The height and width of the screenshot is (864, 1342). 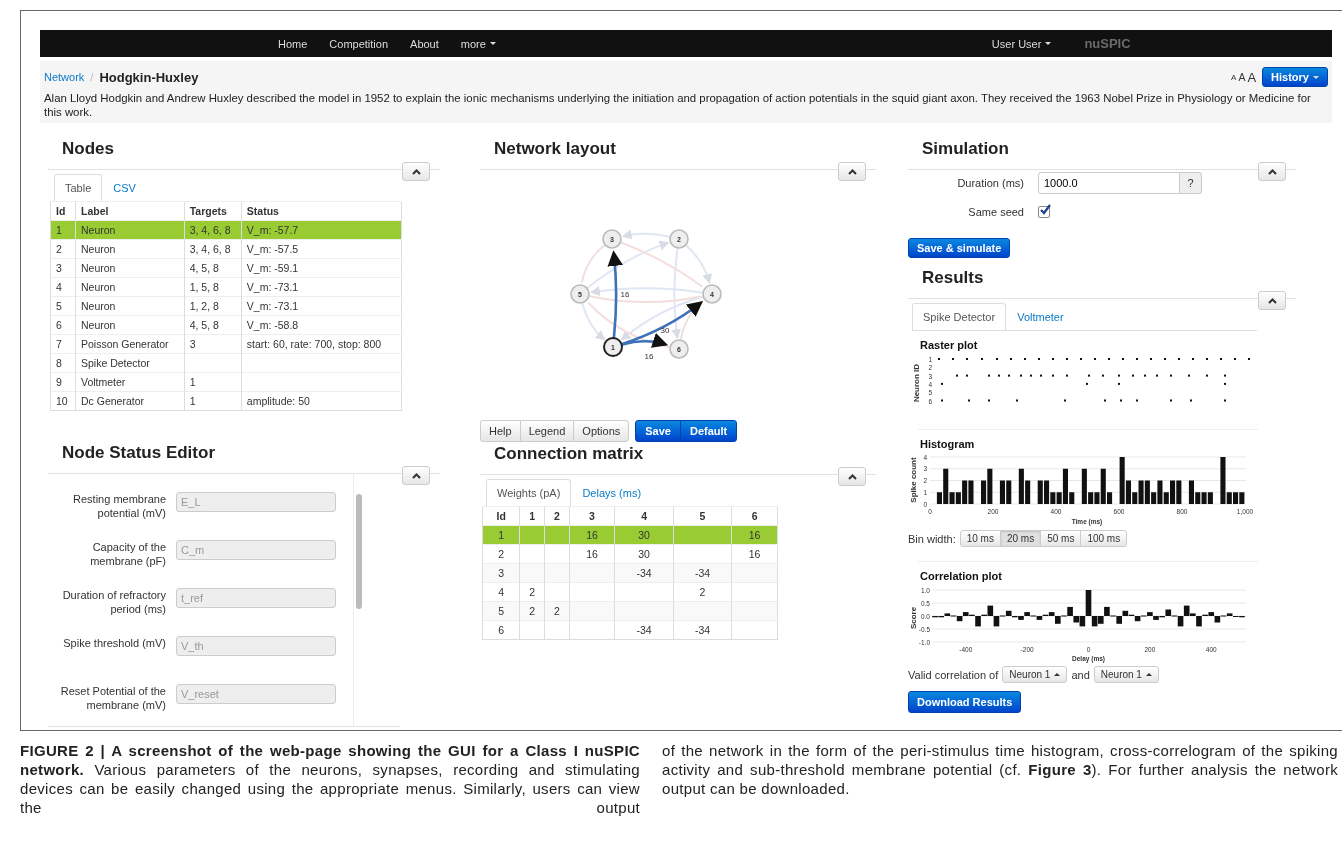 What do you see at coordinates (953, 278) in the screenshot?
I see `section-title: Results` at bounding box center [953, 278].